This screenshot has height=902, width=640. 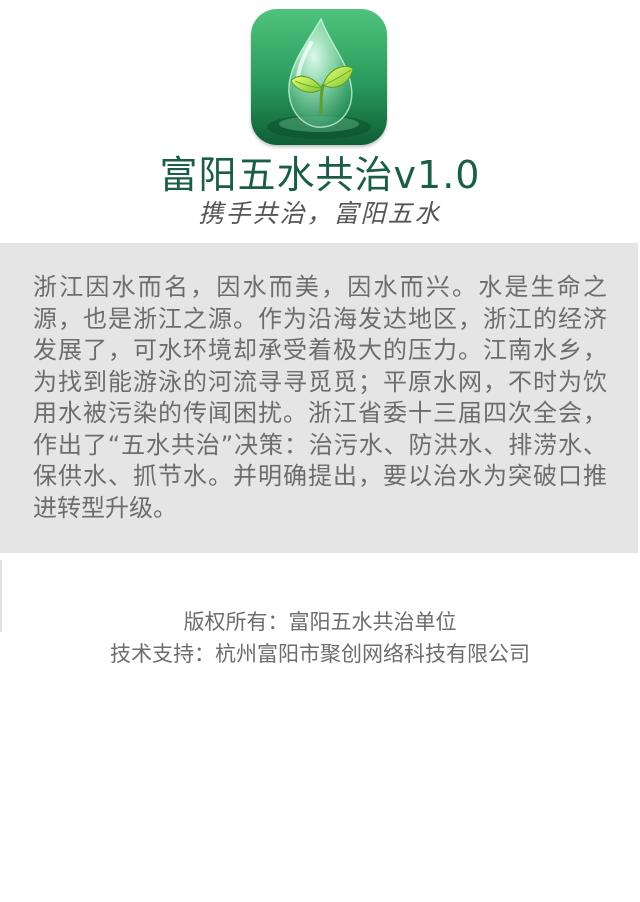 I want to click on app-title: 富阳五水共治v1.0, so click(x=320, y=175).